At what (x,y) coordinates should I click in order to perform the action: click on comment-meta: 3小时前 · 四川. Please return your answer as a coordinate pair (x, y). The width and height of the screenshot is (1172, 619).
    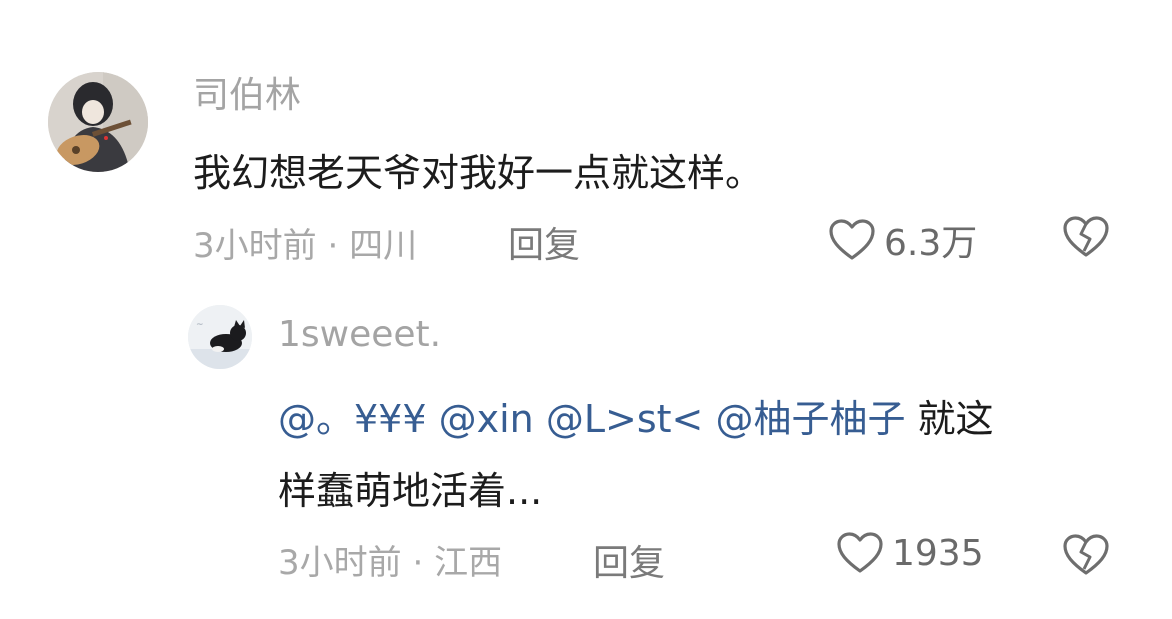
    Looking at the image, I should click on (305, 242).